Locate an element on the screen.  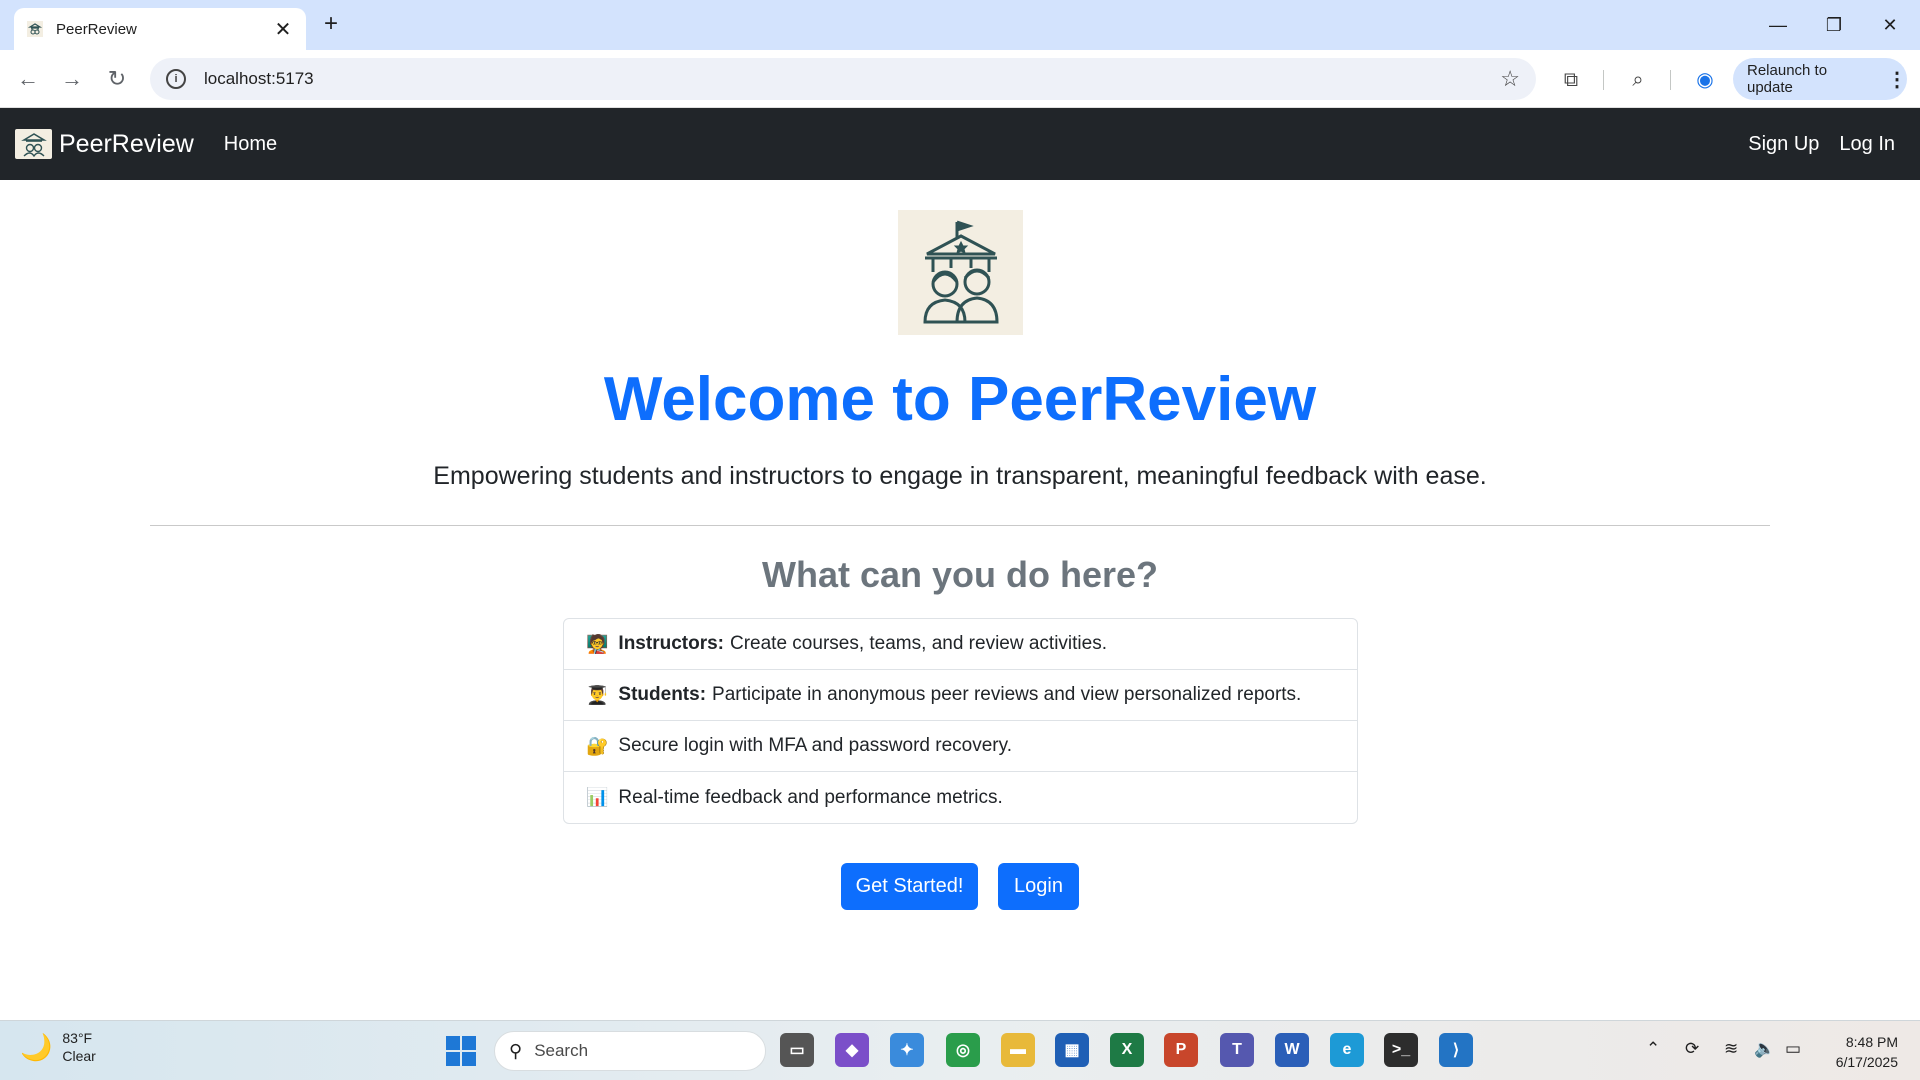
feature-label: Instructors: is located at coordinates (671, 643).